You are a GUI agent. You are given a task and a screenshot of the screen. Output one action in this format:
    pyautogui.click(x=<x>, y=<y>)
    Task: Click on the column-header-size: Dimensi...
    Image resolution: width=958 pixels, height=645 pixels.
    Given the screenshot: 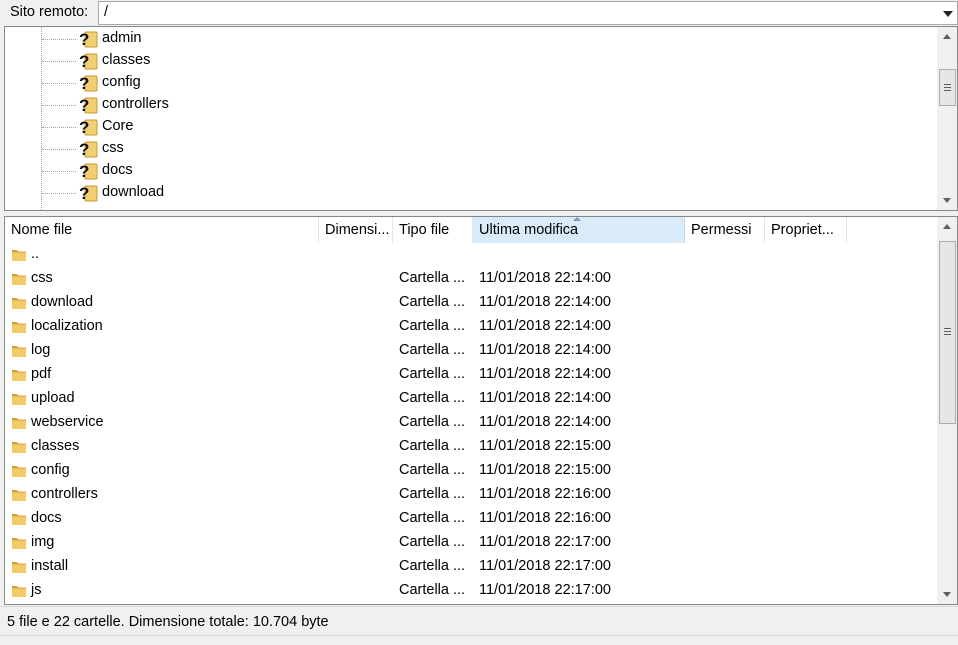 What is the action you would take?
    pyautogui.click(x=356, y=230)
    